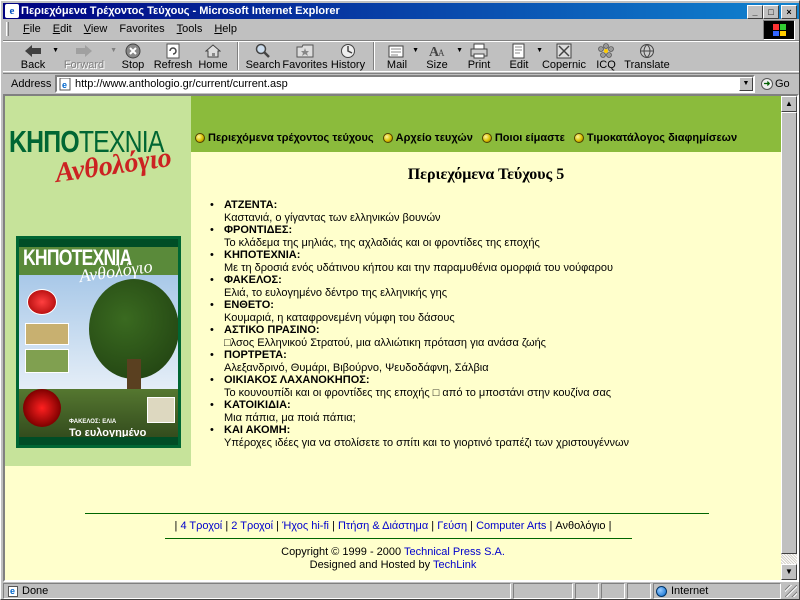 The width and height of the screenshot is (800, 600). I want to click on status-text-pane: Done, so click(257, 591).